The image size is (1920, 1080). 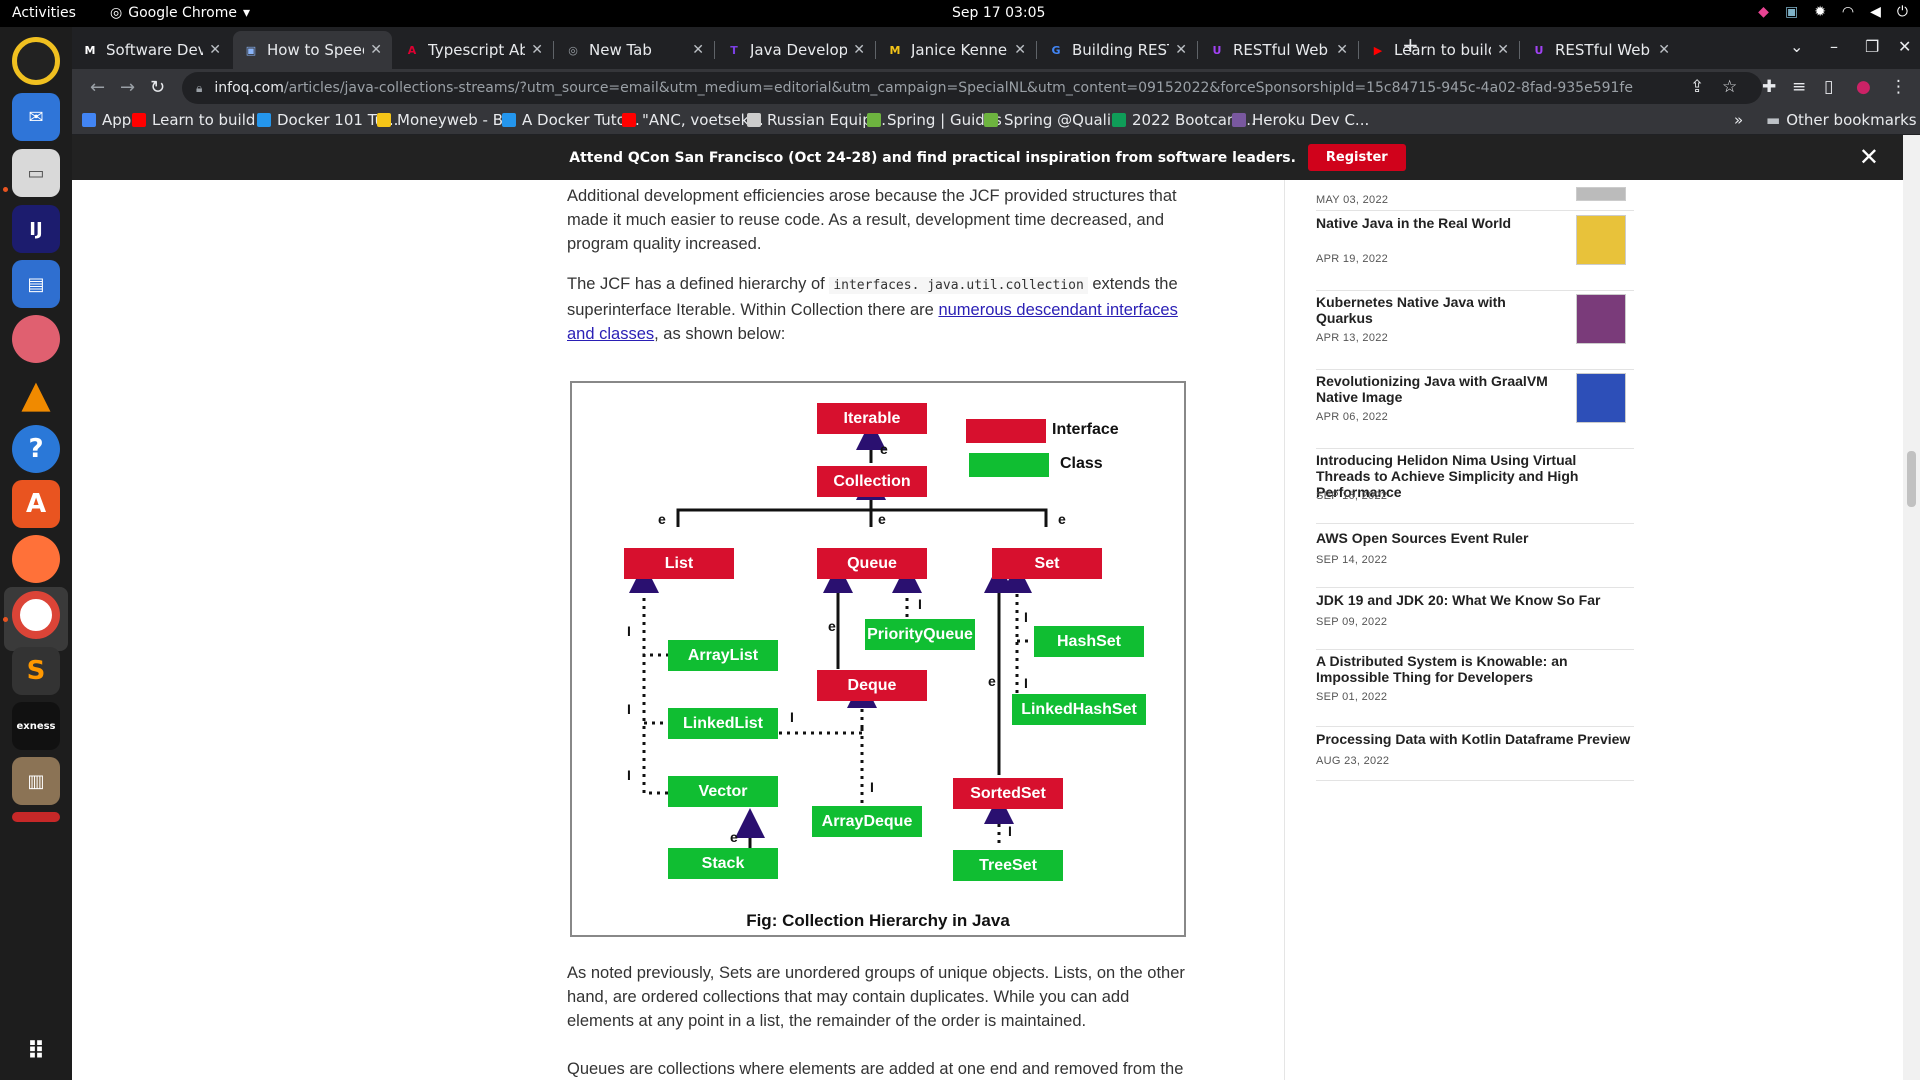 I want to click on show-apps-icon: ⠿, so click(x=36, y=1051).